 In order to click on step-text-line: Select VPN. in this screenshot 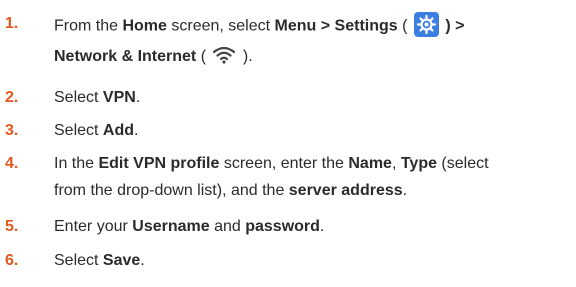, I will do `click(97, 98)`.